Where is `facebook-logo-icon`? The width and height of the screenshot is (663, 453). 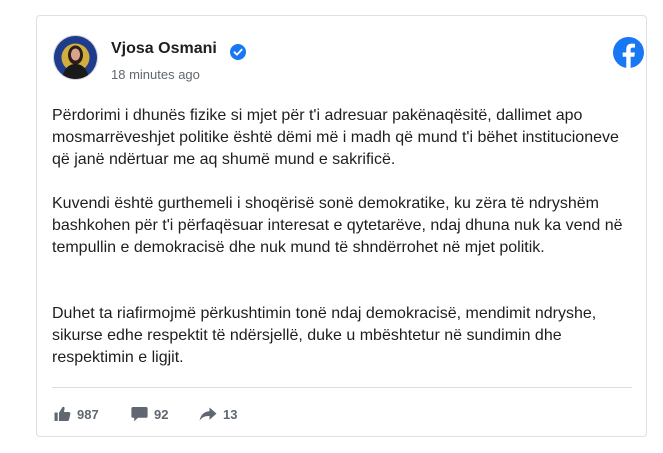 facebook-logo-icon is located at coordinates (628, 52).